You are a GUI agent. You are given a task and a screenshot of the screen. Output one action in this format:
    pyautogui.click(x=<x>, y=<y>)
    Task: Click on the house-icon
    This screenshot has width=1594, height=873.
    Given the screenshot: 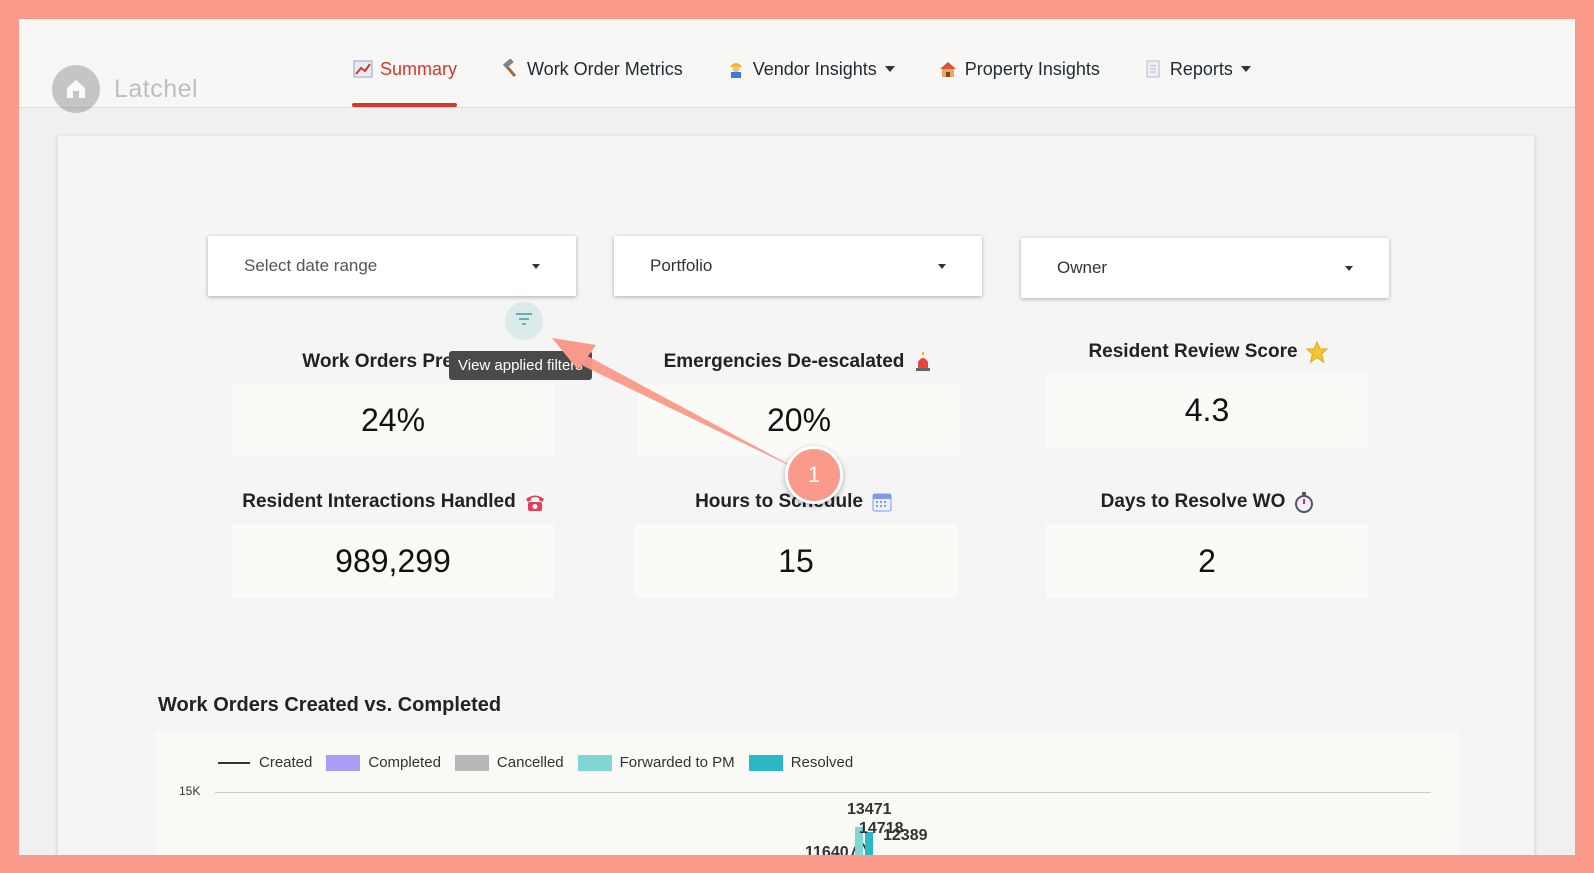 What is the action you would take?
    pyautogui.click(x=948, y=69)
    